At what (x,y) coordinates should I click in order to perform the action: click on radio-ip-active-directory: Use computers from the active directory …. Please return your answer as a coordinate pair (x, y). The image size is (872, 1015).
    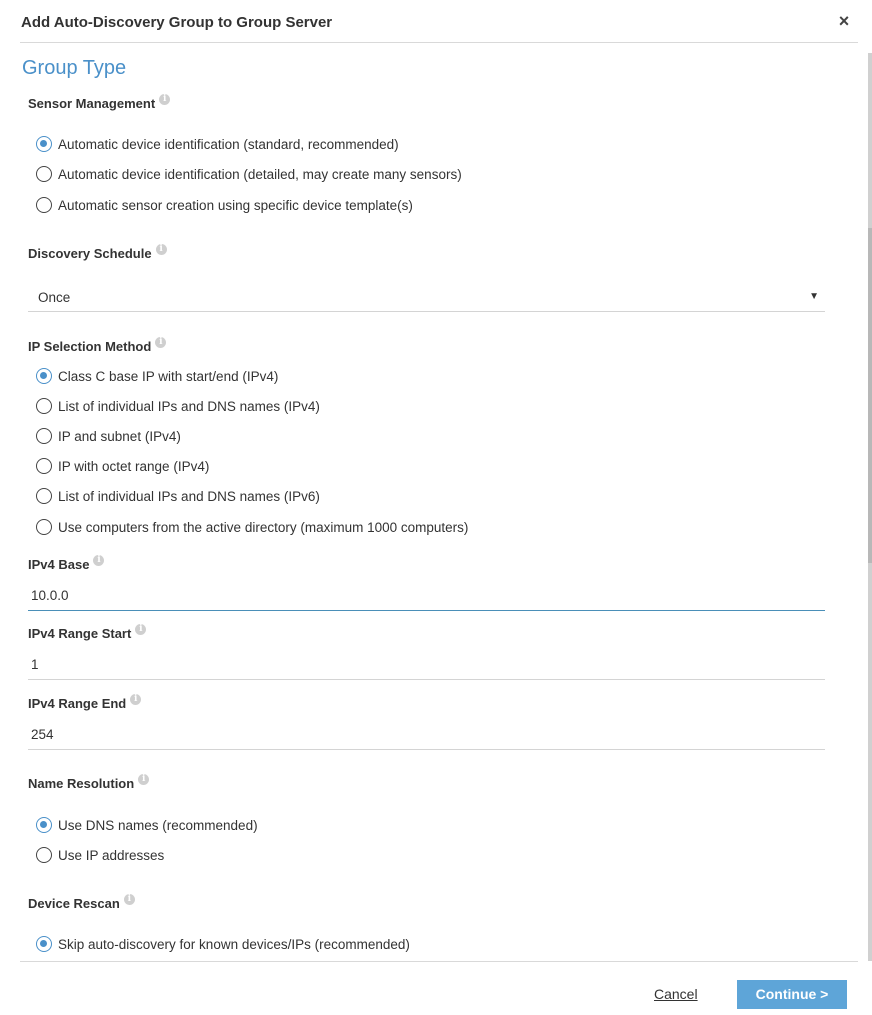
    Looking at the image, I should click on (252, 527).